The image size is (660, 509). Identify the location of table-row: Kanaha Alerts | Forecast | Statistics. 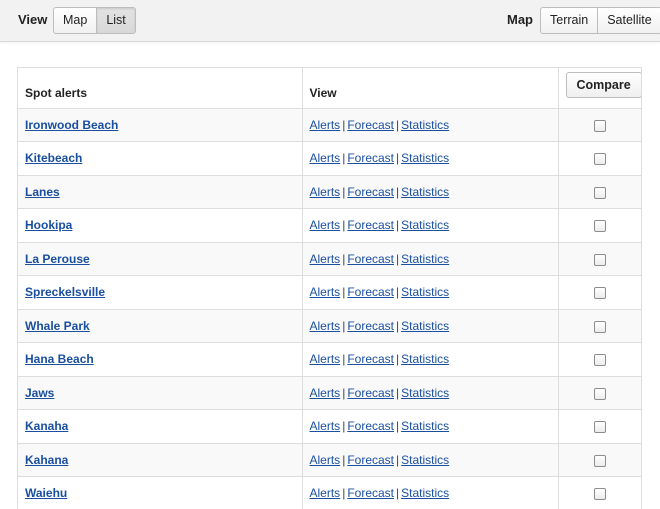
(329, 426).